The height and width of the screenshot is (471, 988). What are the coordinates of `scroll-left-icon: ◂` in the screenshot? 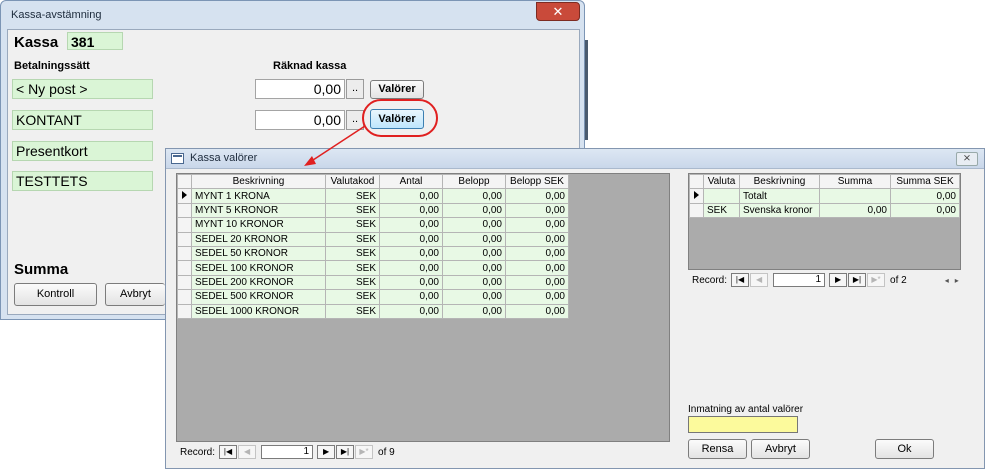 It's located at (947, 280).